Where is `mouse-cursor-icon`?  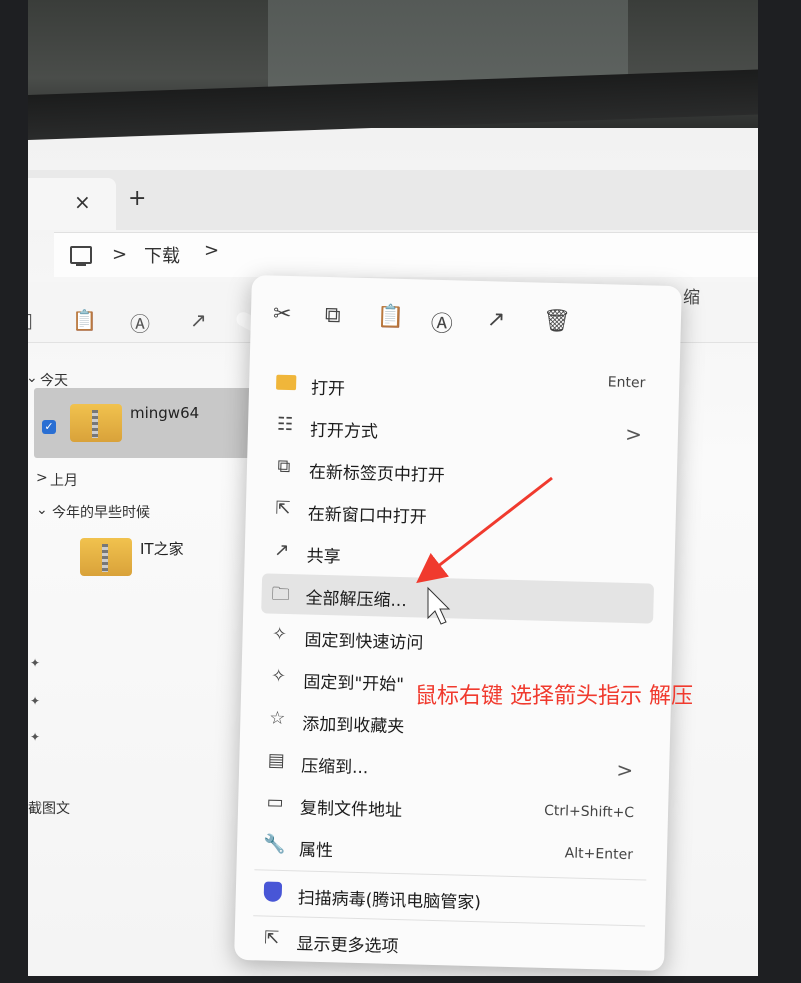
mouse-cursor-icon is located at coordinates (439, 605).